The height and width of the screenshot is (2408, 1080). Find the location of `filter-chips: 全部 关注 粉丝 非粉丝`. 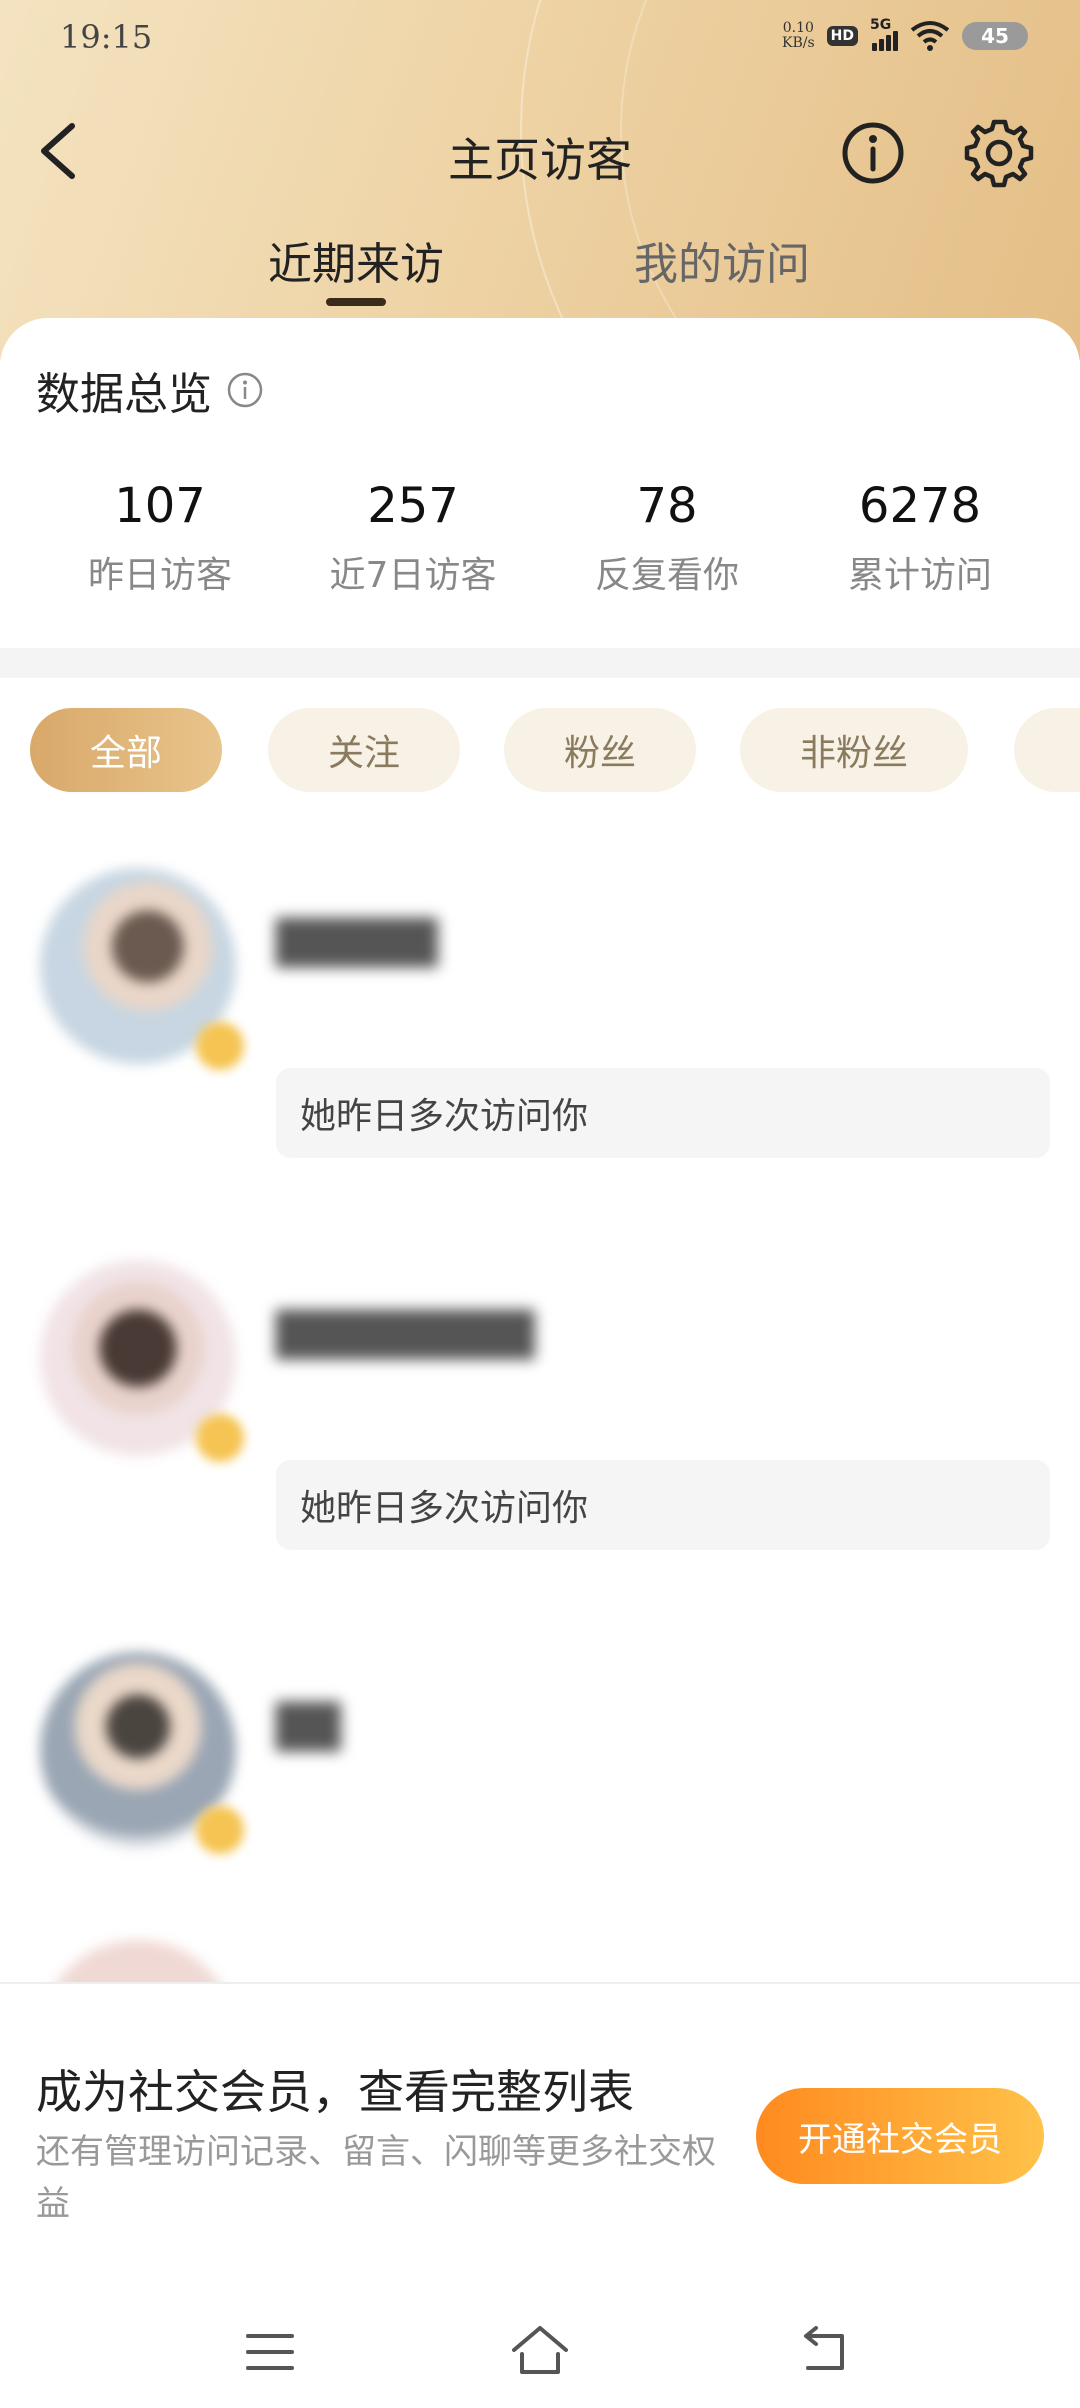

filter-chips: 全部 关注 粉丝 非粉丝 is located at coordinates (540, 750).